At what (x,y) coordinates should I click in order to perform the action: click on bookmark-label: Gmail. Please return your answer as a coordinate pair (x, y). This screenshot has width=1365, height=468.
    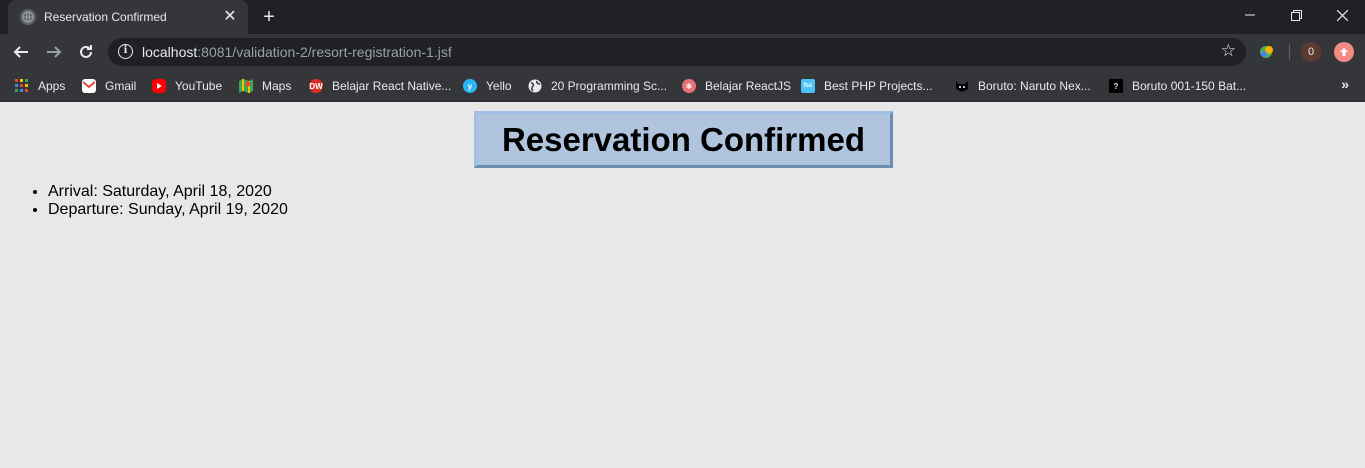
    Looking at the image, I should click on (121, 86).